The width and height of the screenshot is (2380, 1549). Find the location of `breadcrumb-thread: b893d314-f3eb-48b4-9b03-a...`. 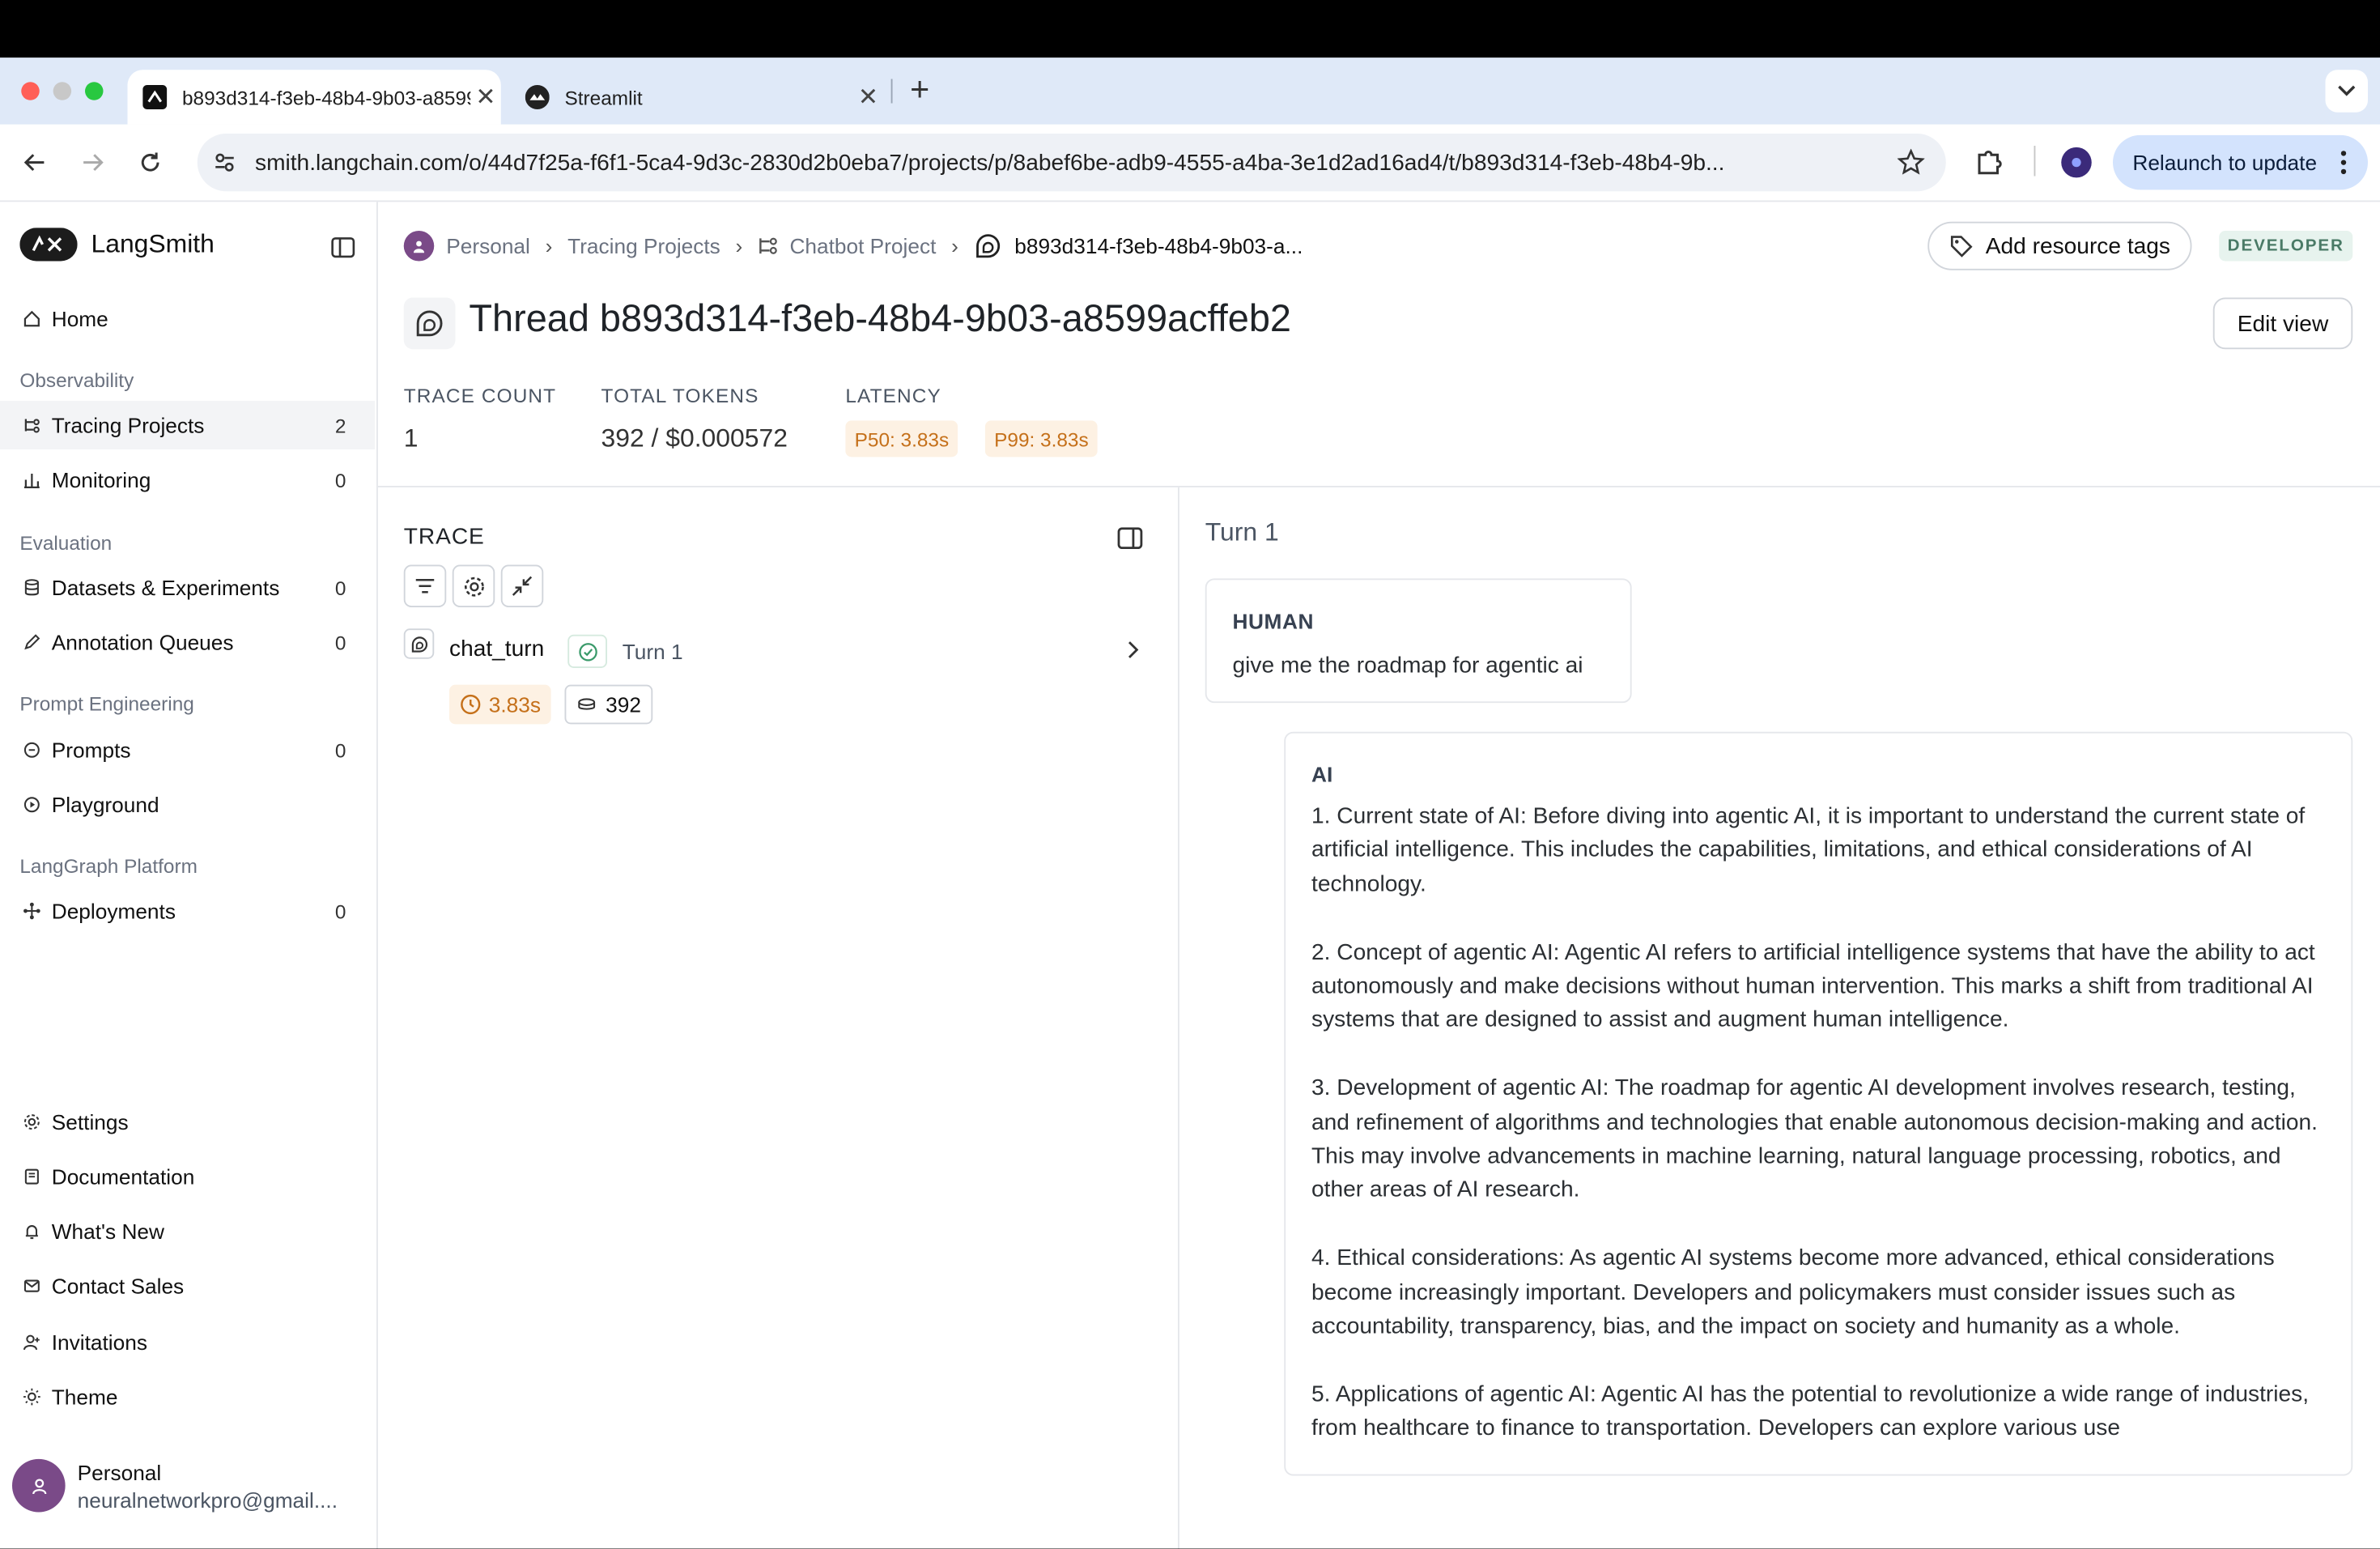

breadcrumb-thread: b893d314-f3eb-48b4-9b03-a... is located at coordinates (1159, 245).